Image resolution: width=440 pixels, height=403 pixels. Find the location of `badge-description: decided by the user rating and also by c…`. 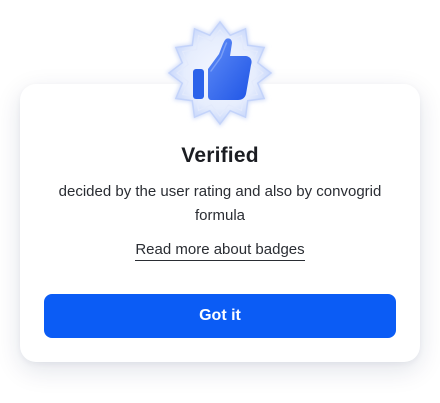

badge-description: decided by the user rating and also by c… is located at coordinates (220, 203).